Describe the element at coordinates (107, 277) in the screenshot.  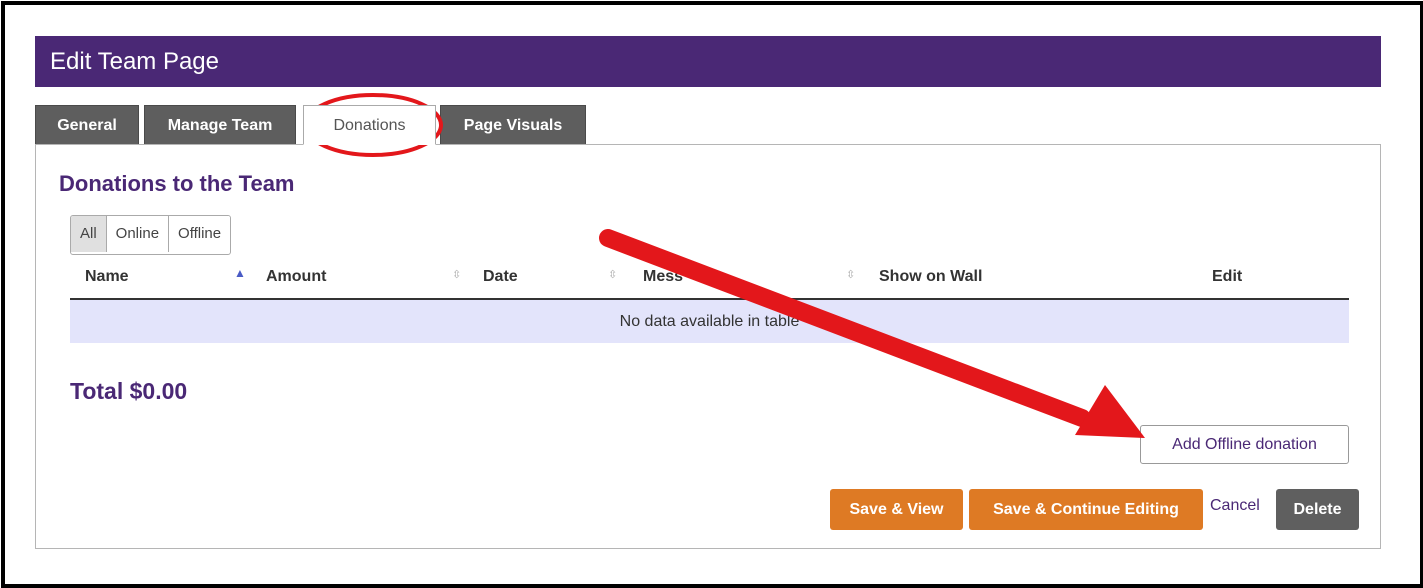
I see `column-header-name: Name` at that location.